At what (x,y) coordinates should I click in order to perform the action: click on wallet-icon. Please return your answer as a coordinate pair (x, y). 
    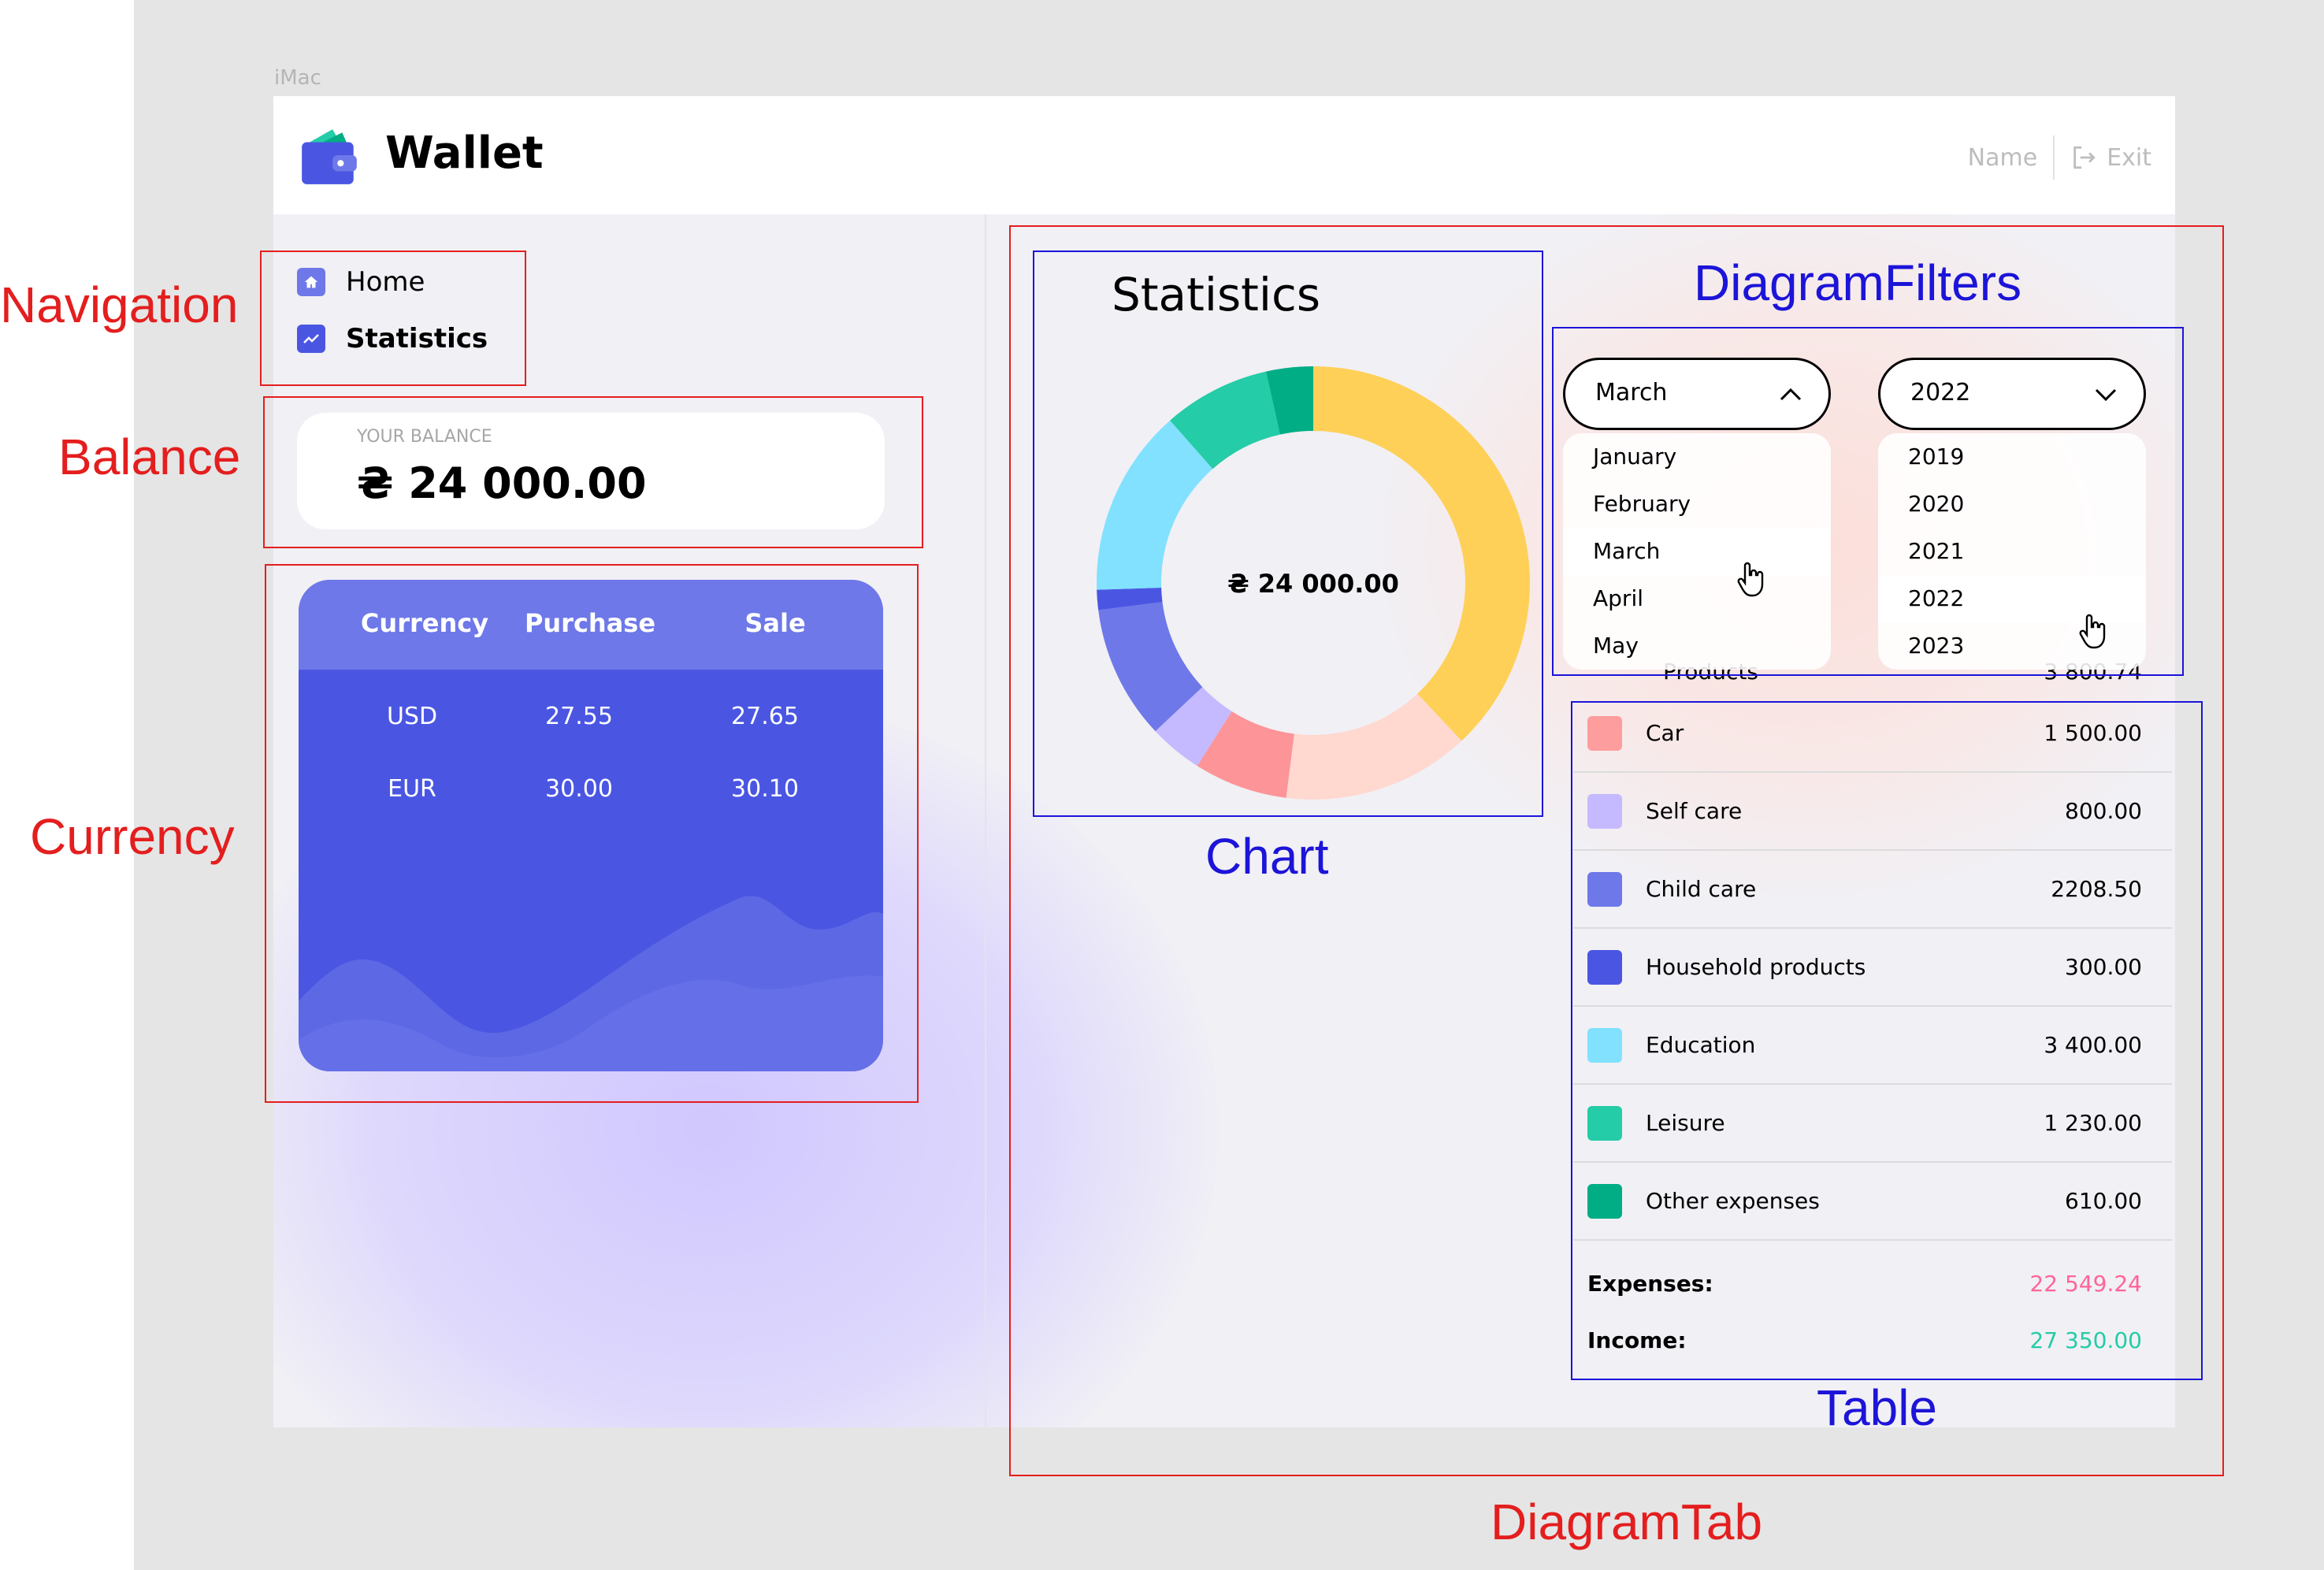
    Looking at the image, I should click on (329, 156).